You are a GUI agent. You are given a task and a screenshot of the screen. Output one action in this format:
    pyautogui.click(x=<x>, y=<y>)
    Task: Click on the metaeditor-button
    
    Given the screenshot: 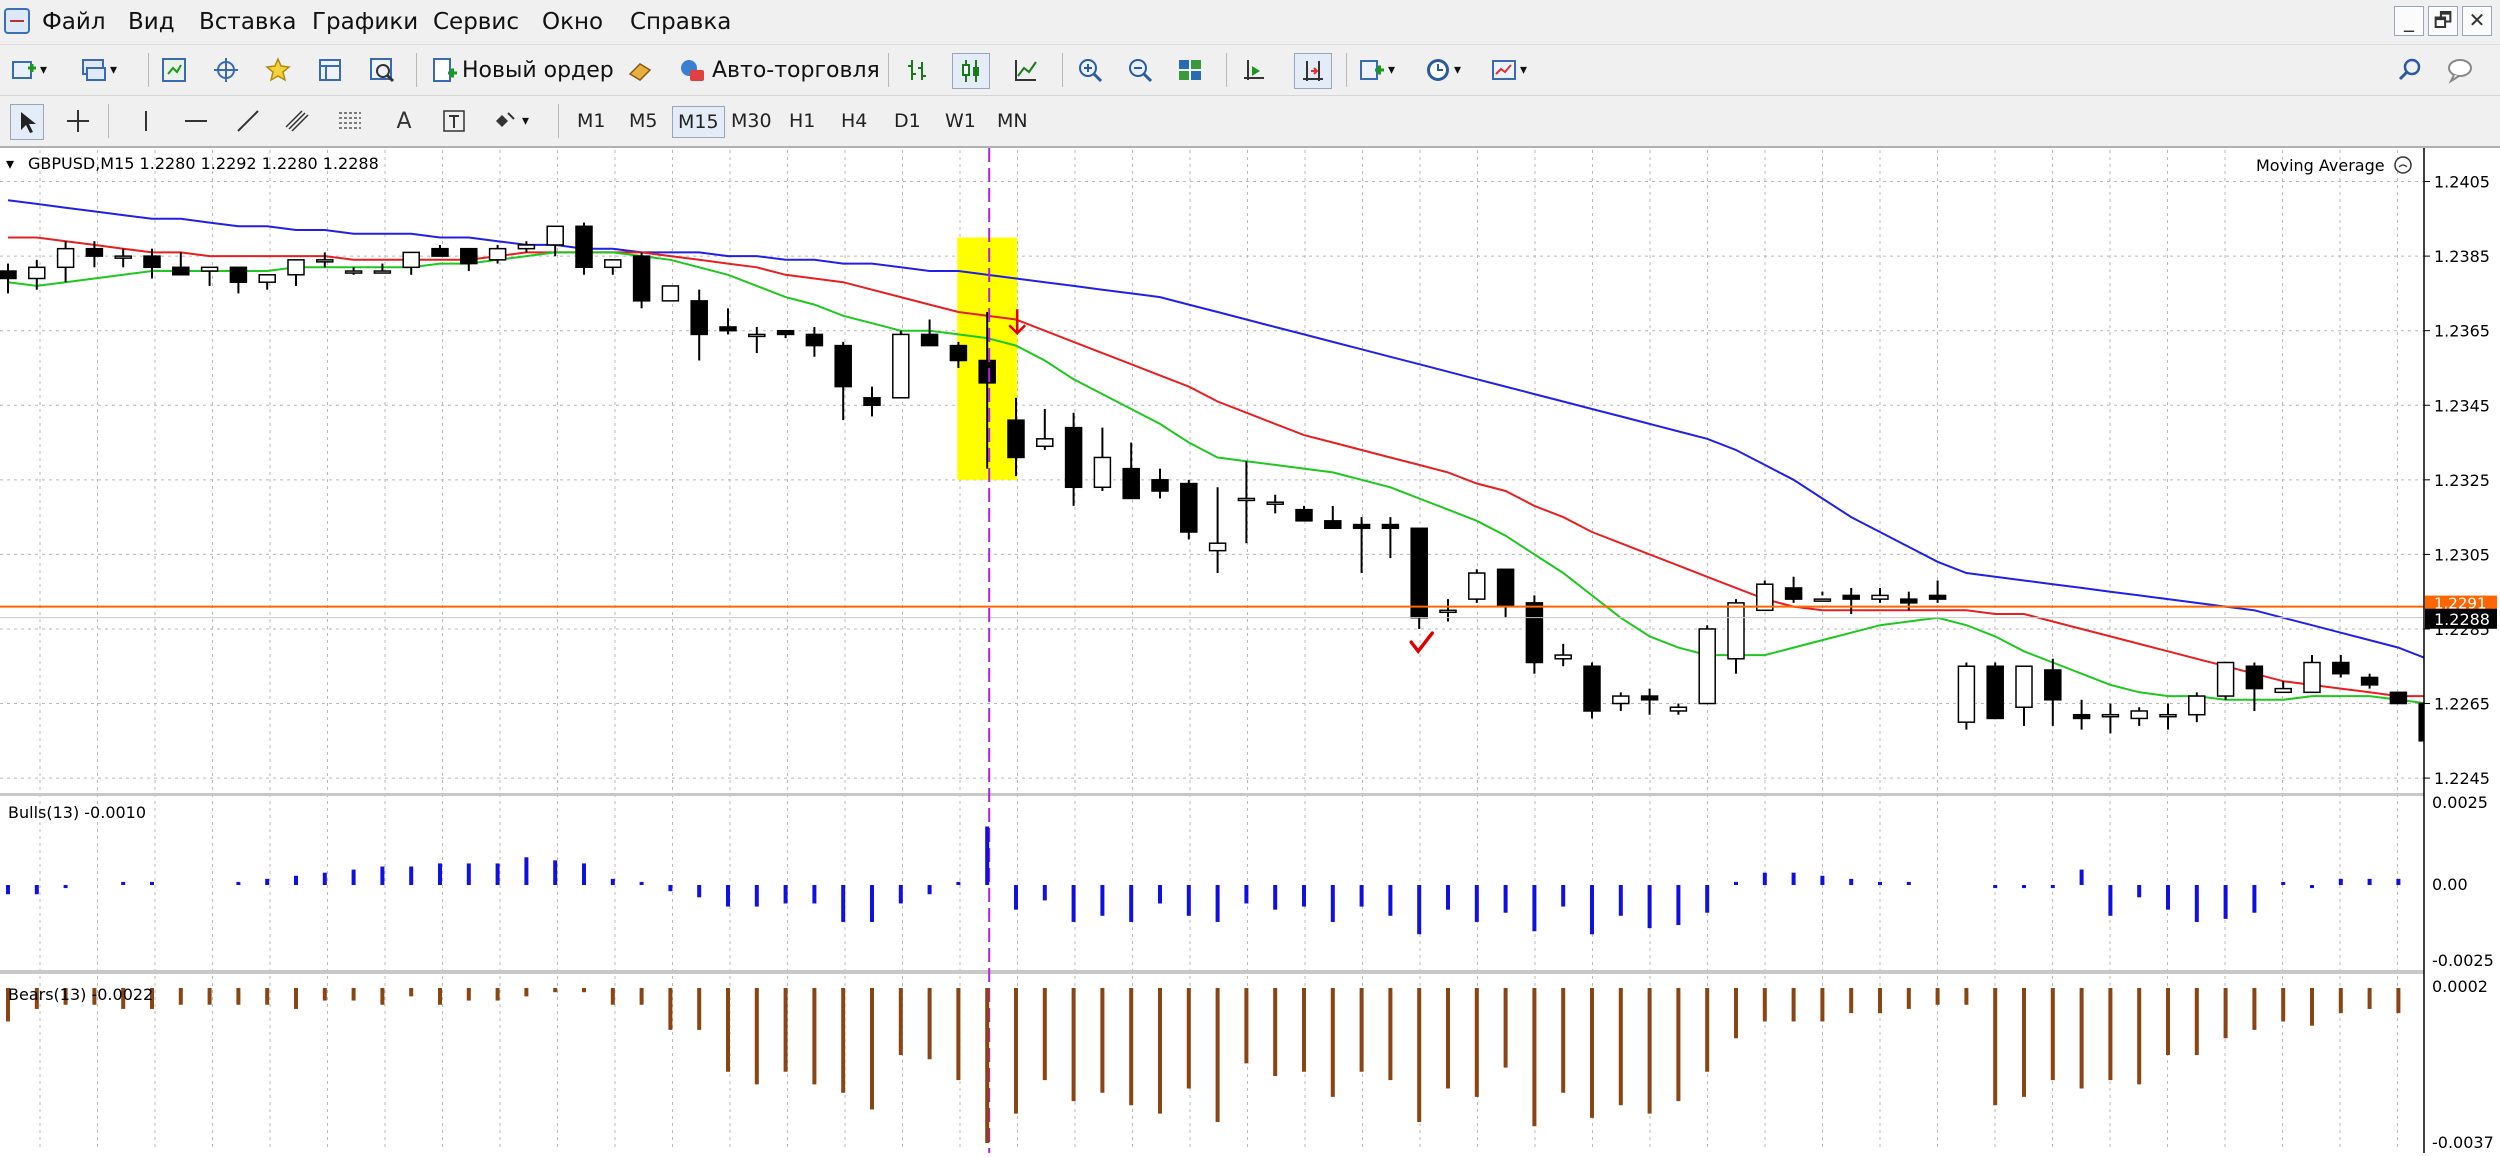 What is the action you would take?
    pyautogui.click(x=640, y=70)
    